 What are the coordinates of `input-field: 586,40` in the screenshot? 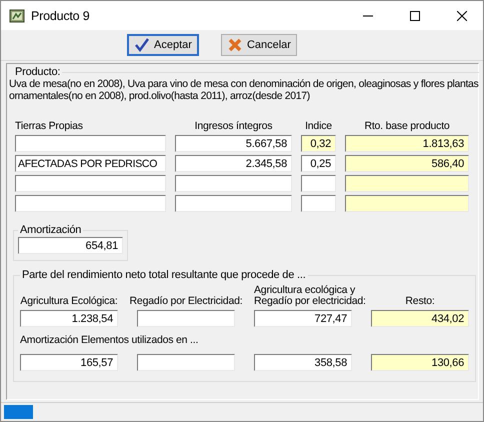 It's located at (407, 163).